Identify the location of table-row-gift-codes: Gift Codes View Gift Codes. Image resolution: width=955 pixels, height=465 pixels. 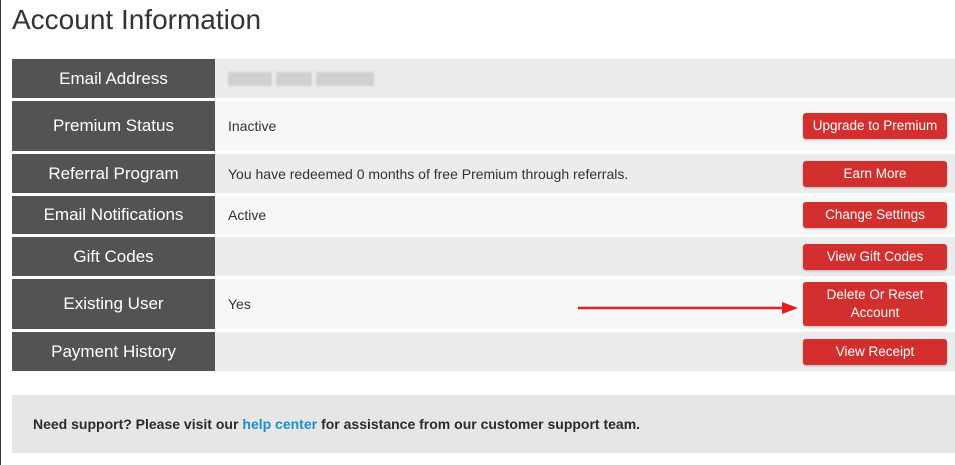
(483, 256).